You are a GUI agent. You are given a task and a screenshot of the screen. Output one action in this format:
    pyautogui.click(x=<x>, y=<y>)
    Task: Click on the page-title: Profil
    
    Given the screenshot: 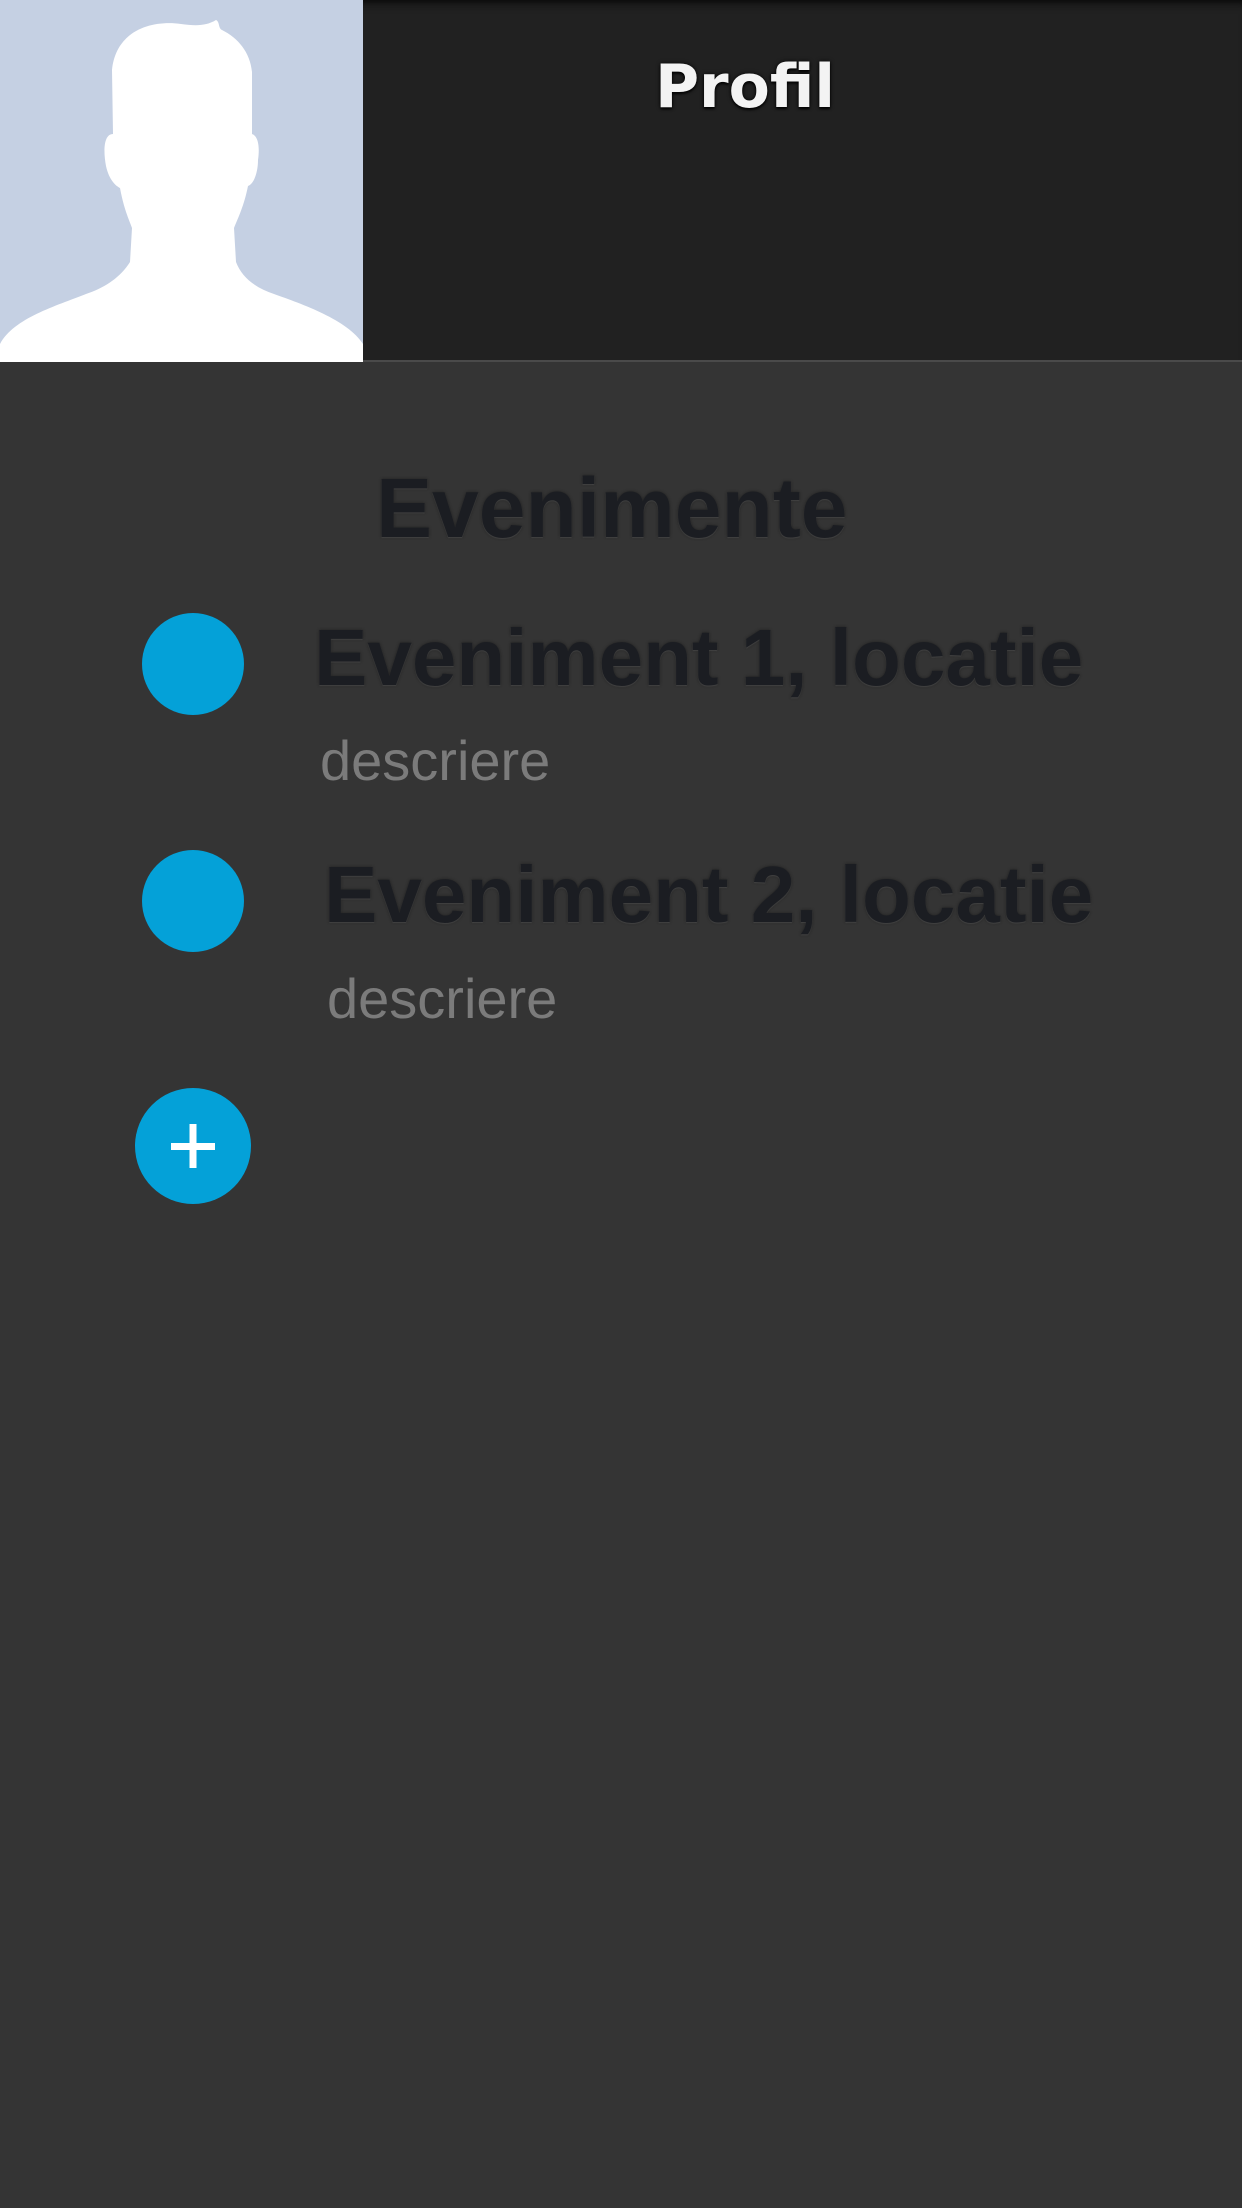 What is the action you would take?
    pyautogui.click(x=745, y=87)
    